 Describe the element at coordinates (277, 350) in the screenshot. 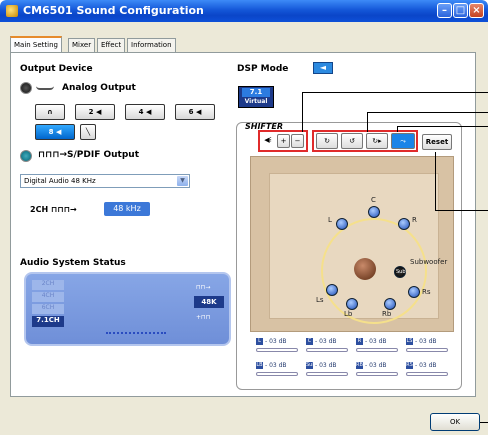

I see `level-l-slider` at that location.